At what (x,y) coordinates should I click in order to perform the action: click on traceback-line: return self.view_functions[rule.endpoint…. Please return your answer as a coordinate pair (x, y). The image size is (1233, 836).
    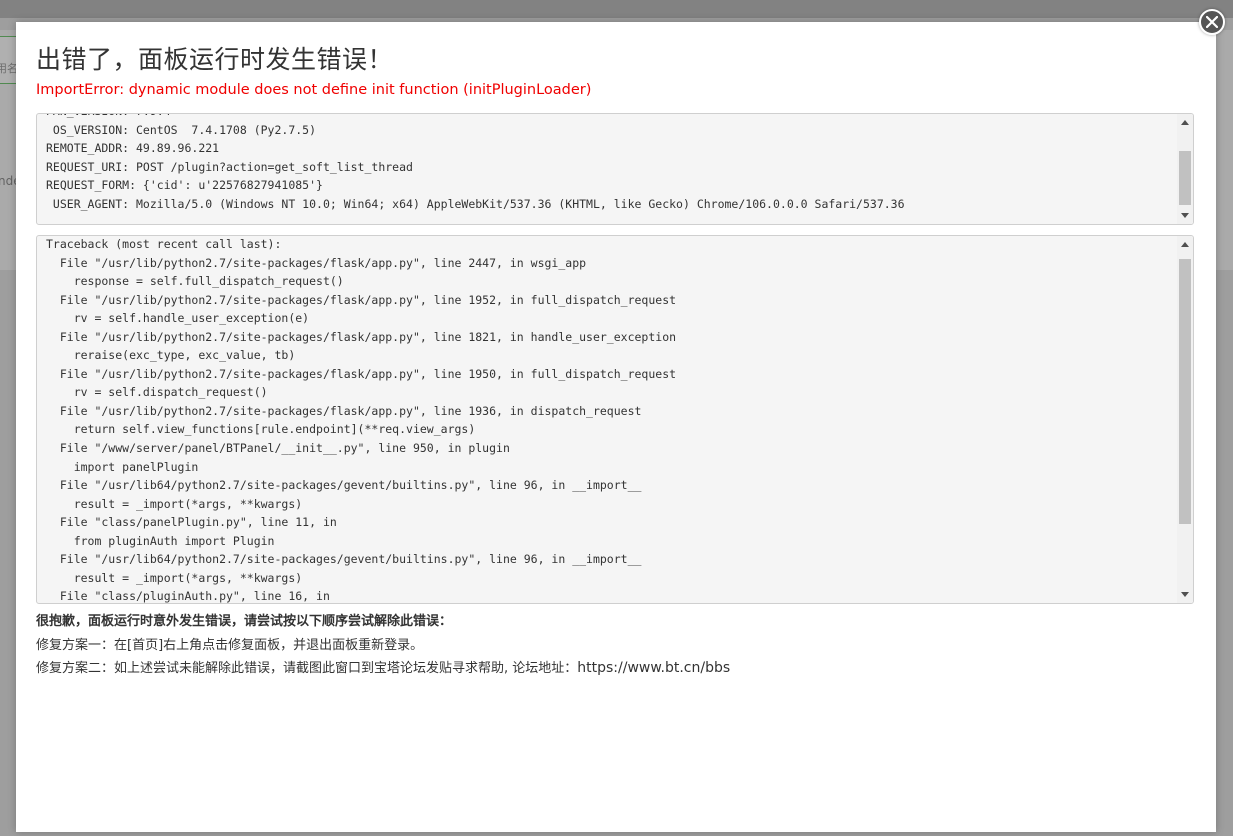
    Looking at the image, I should click on (261, 429).